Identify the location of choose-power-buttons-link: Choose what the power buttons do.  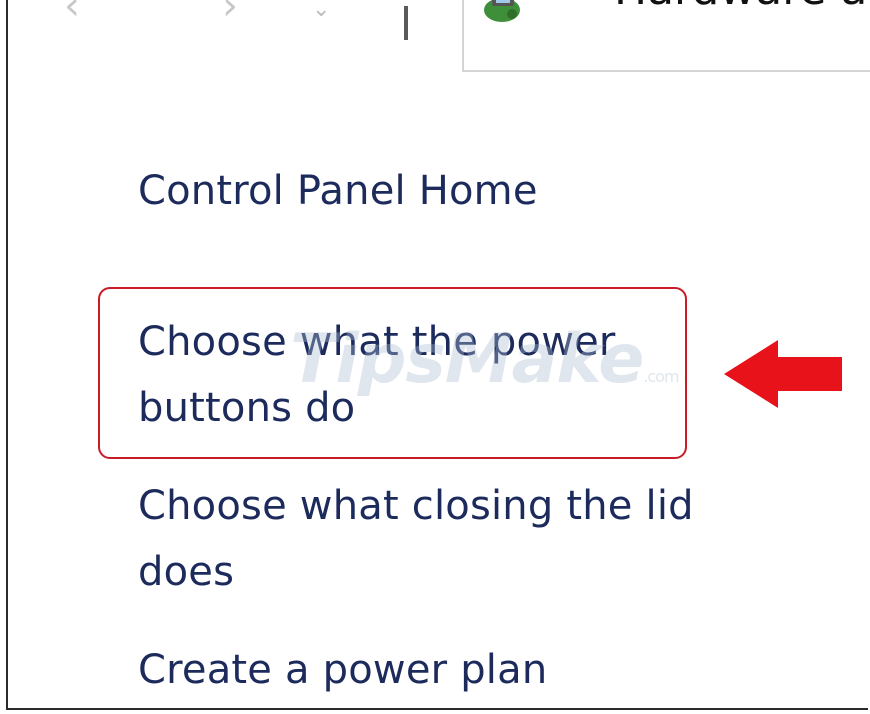
(377, 375).